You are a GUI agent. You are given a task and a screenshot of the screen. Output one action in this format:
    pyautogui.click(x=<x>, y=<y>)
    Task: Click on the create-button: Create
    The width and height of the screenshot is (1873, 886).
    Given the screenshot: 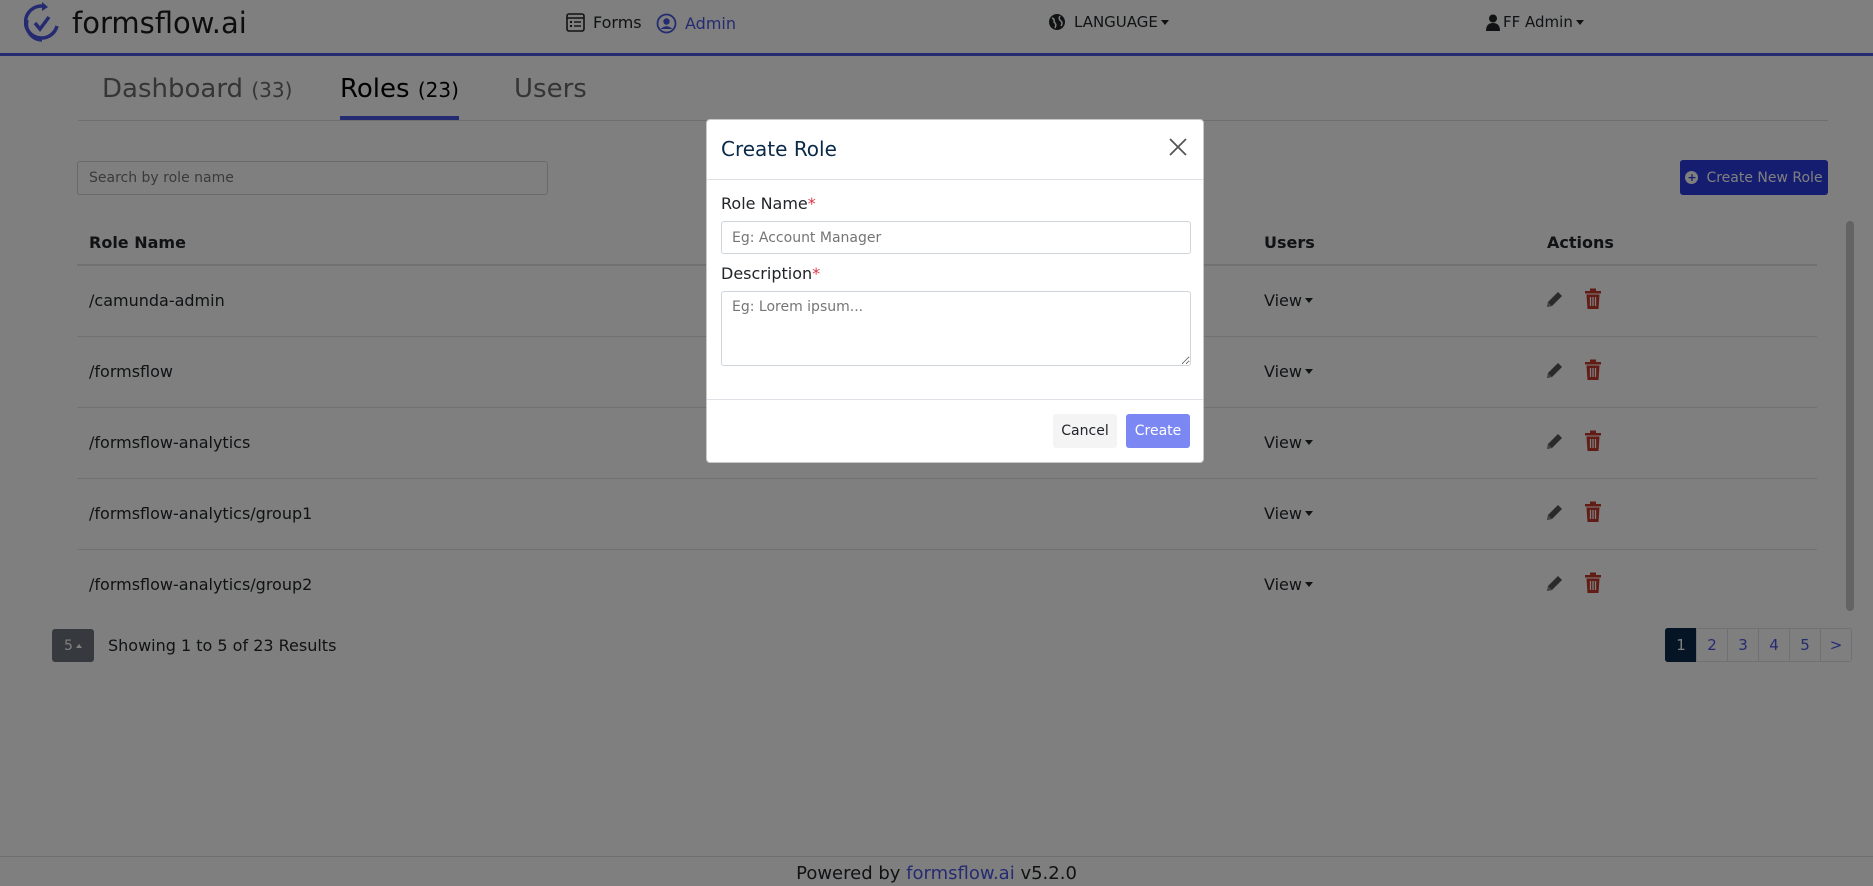 What is the action you would take?
    pyautogui.click(x=1158, y=431)
    